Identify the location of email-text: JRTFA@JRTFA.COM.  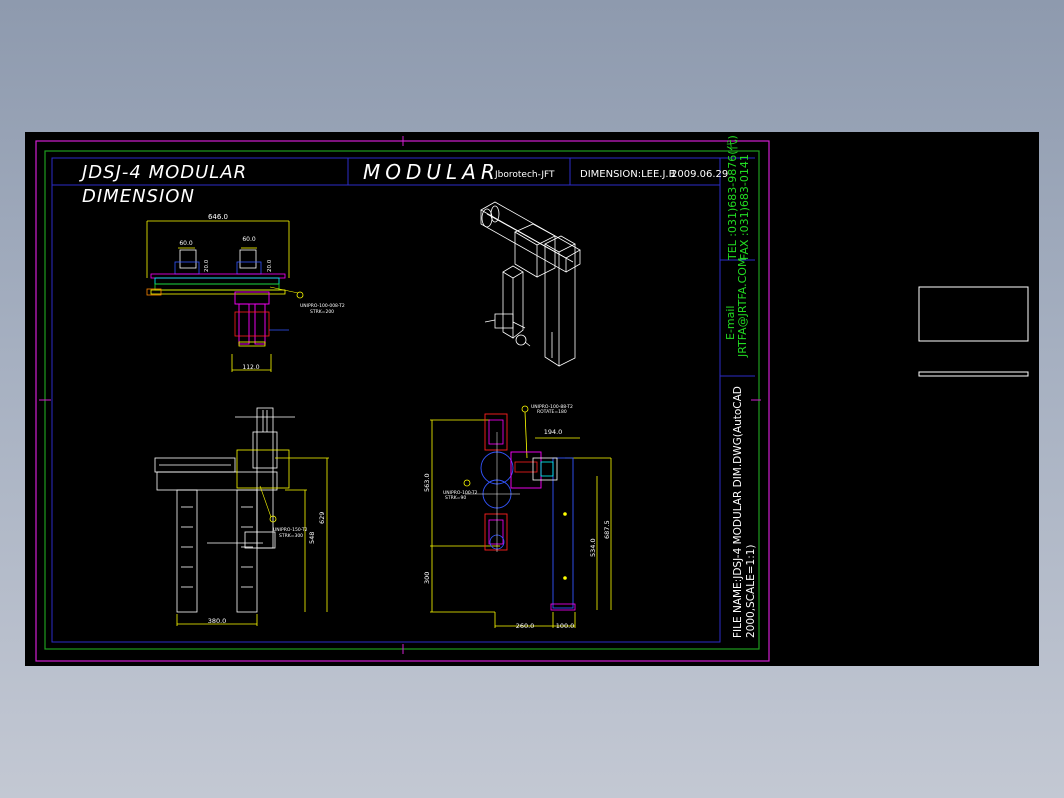
(742, 308).